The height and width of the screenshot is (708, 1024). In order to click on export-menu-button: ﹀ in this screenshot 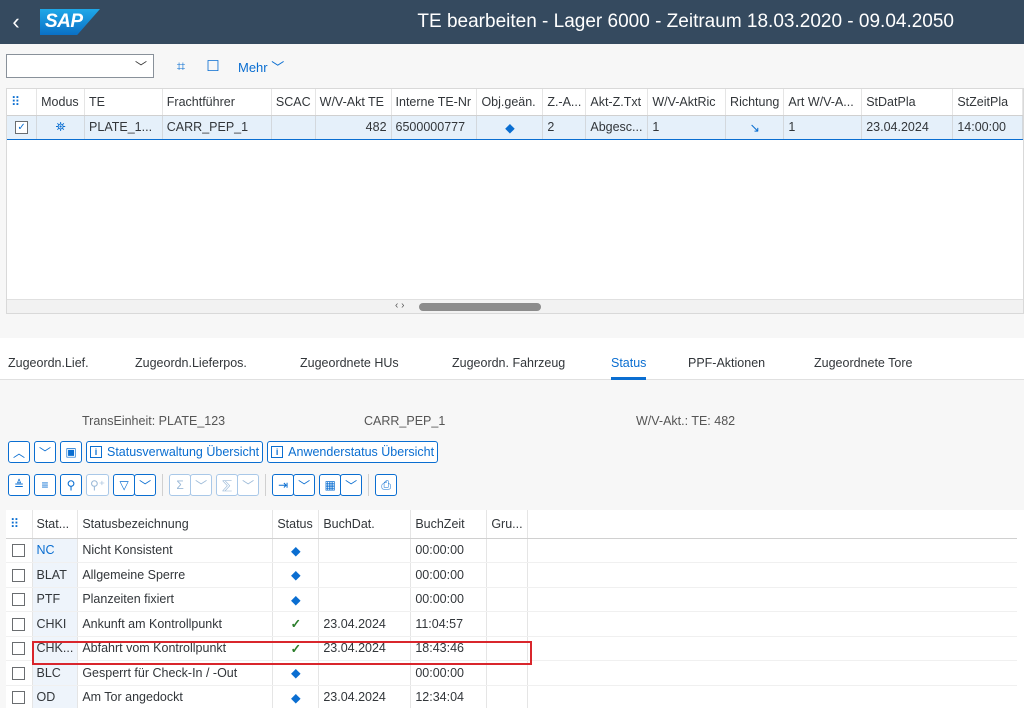, I will do `click(304, 485)`.